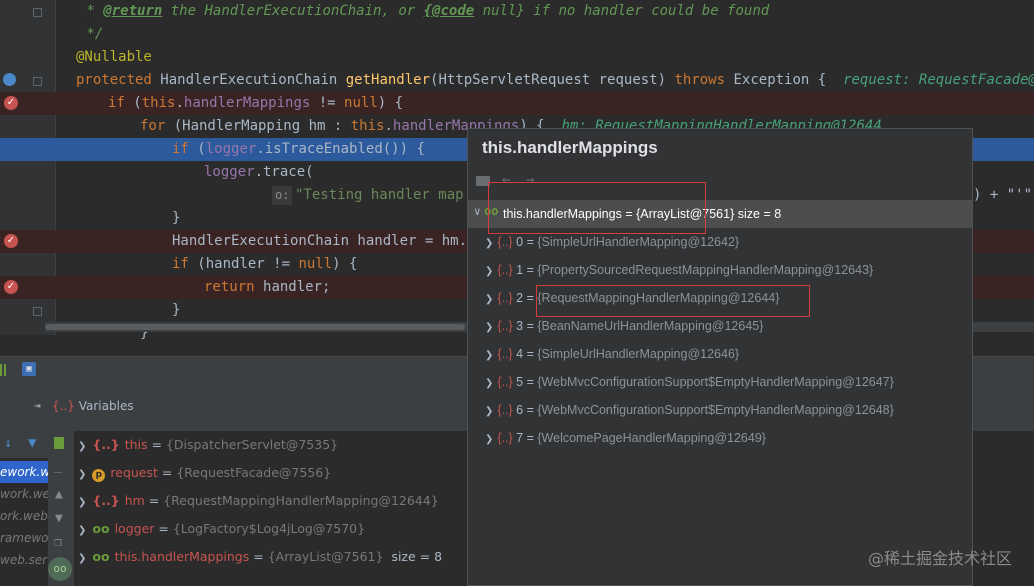 The height and width of the screenshot is (586, 1034). I want to click on code-token: {@code, so click(449, 11).